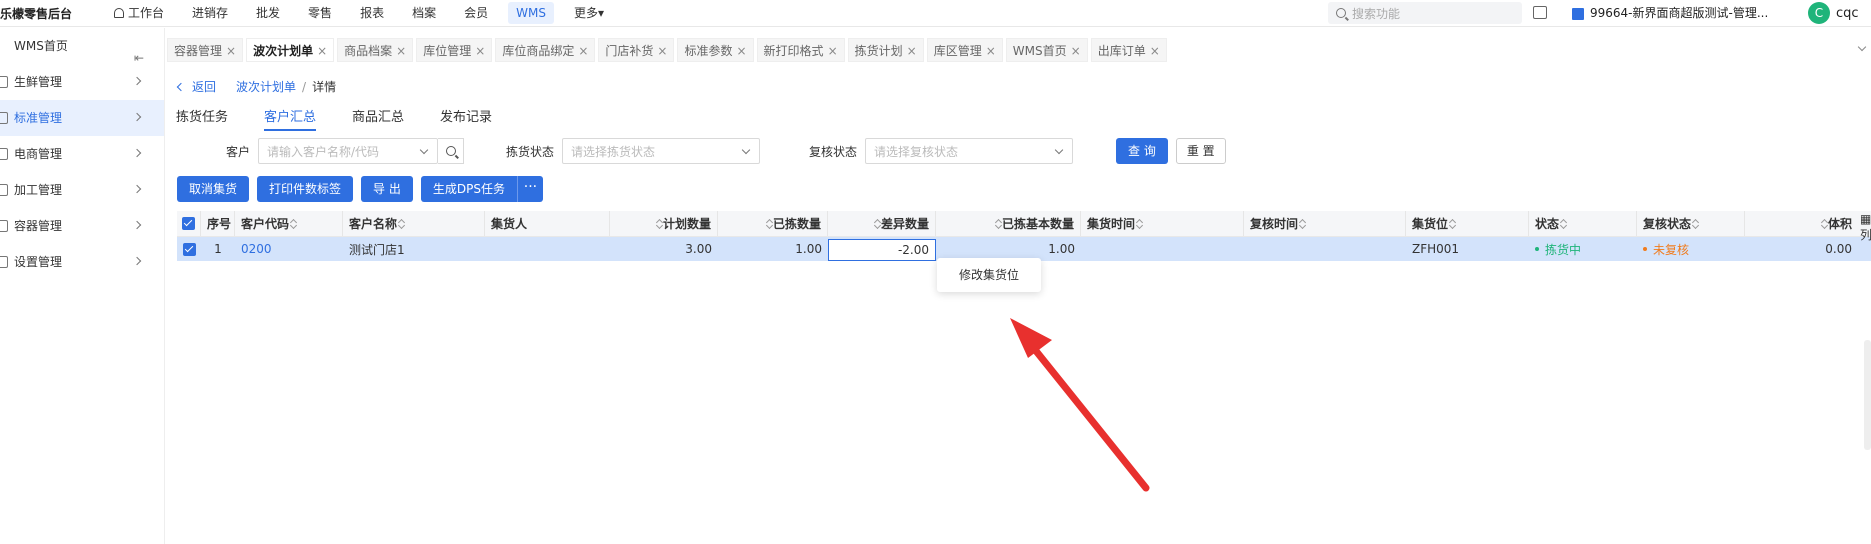 Image resolution: width=1871 pixels, height=544 pixels. I want to click on grid-icon: ▦, so click(1865, 219).